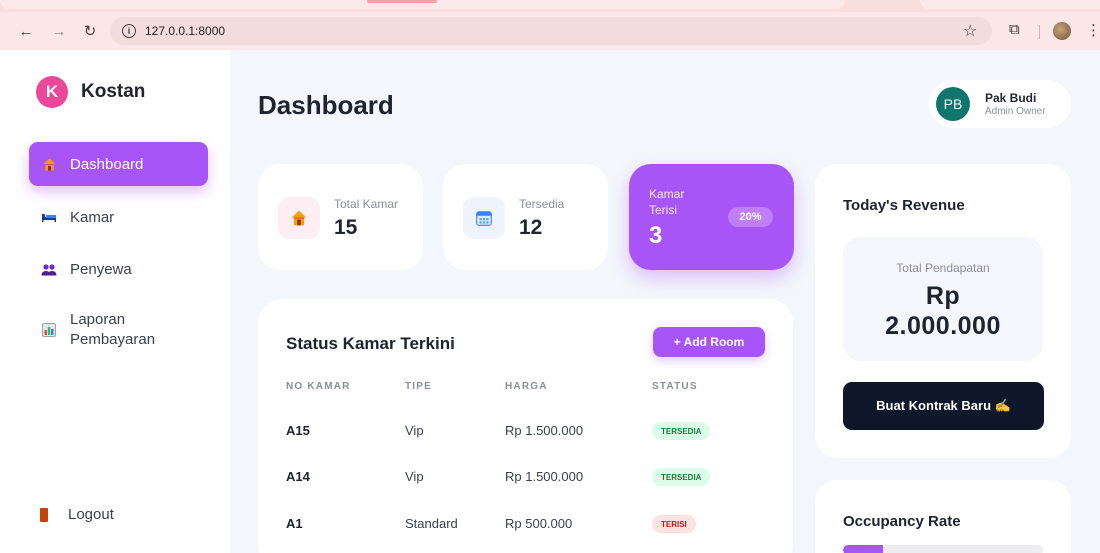 This screenshot has height=553, width=1100. I want to click on revenue-summary: Total Pendapatan Rp 2.000.000, so click(943, 299).